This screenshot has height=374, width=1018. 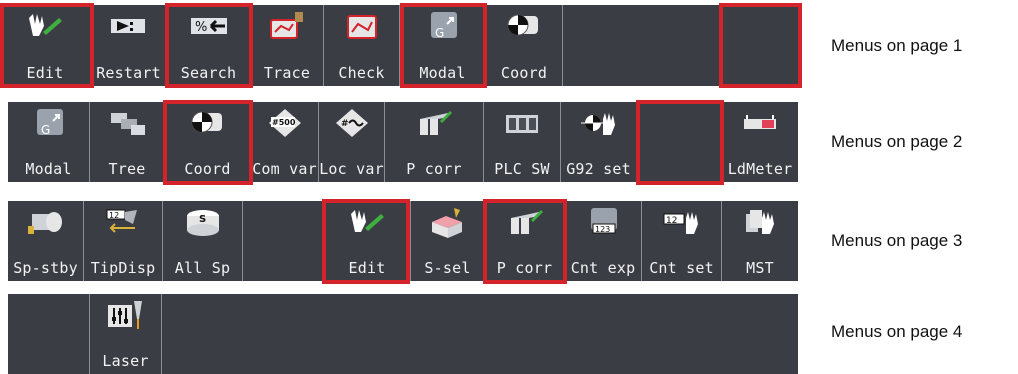 I want to click on menu-label: MST, so click(x=760, y=268).